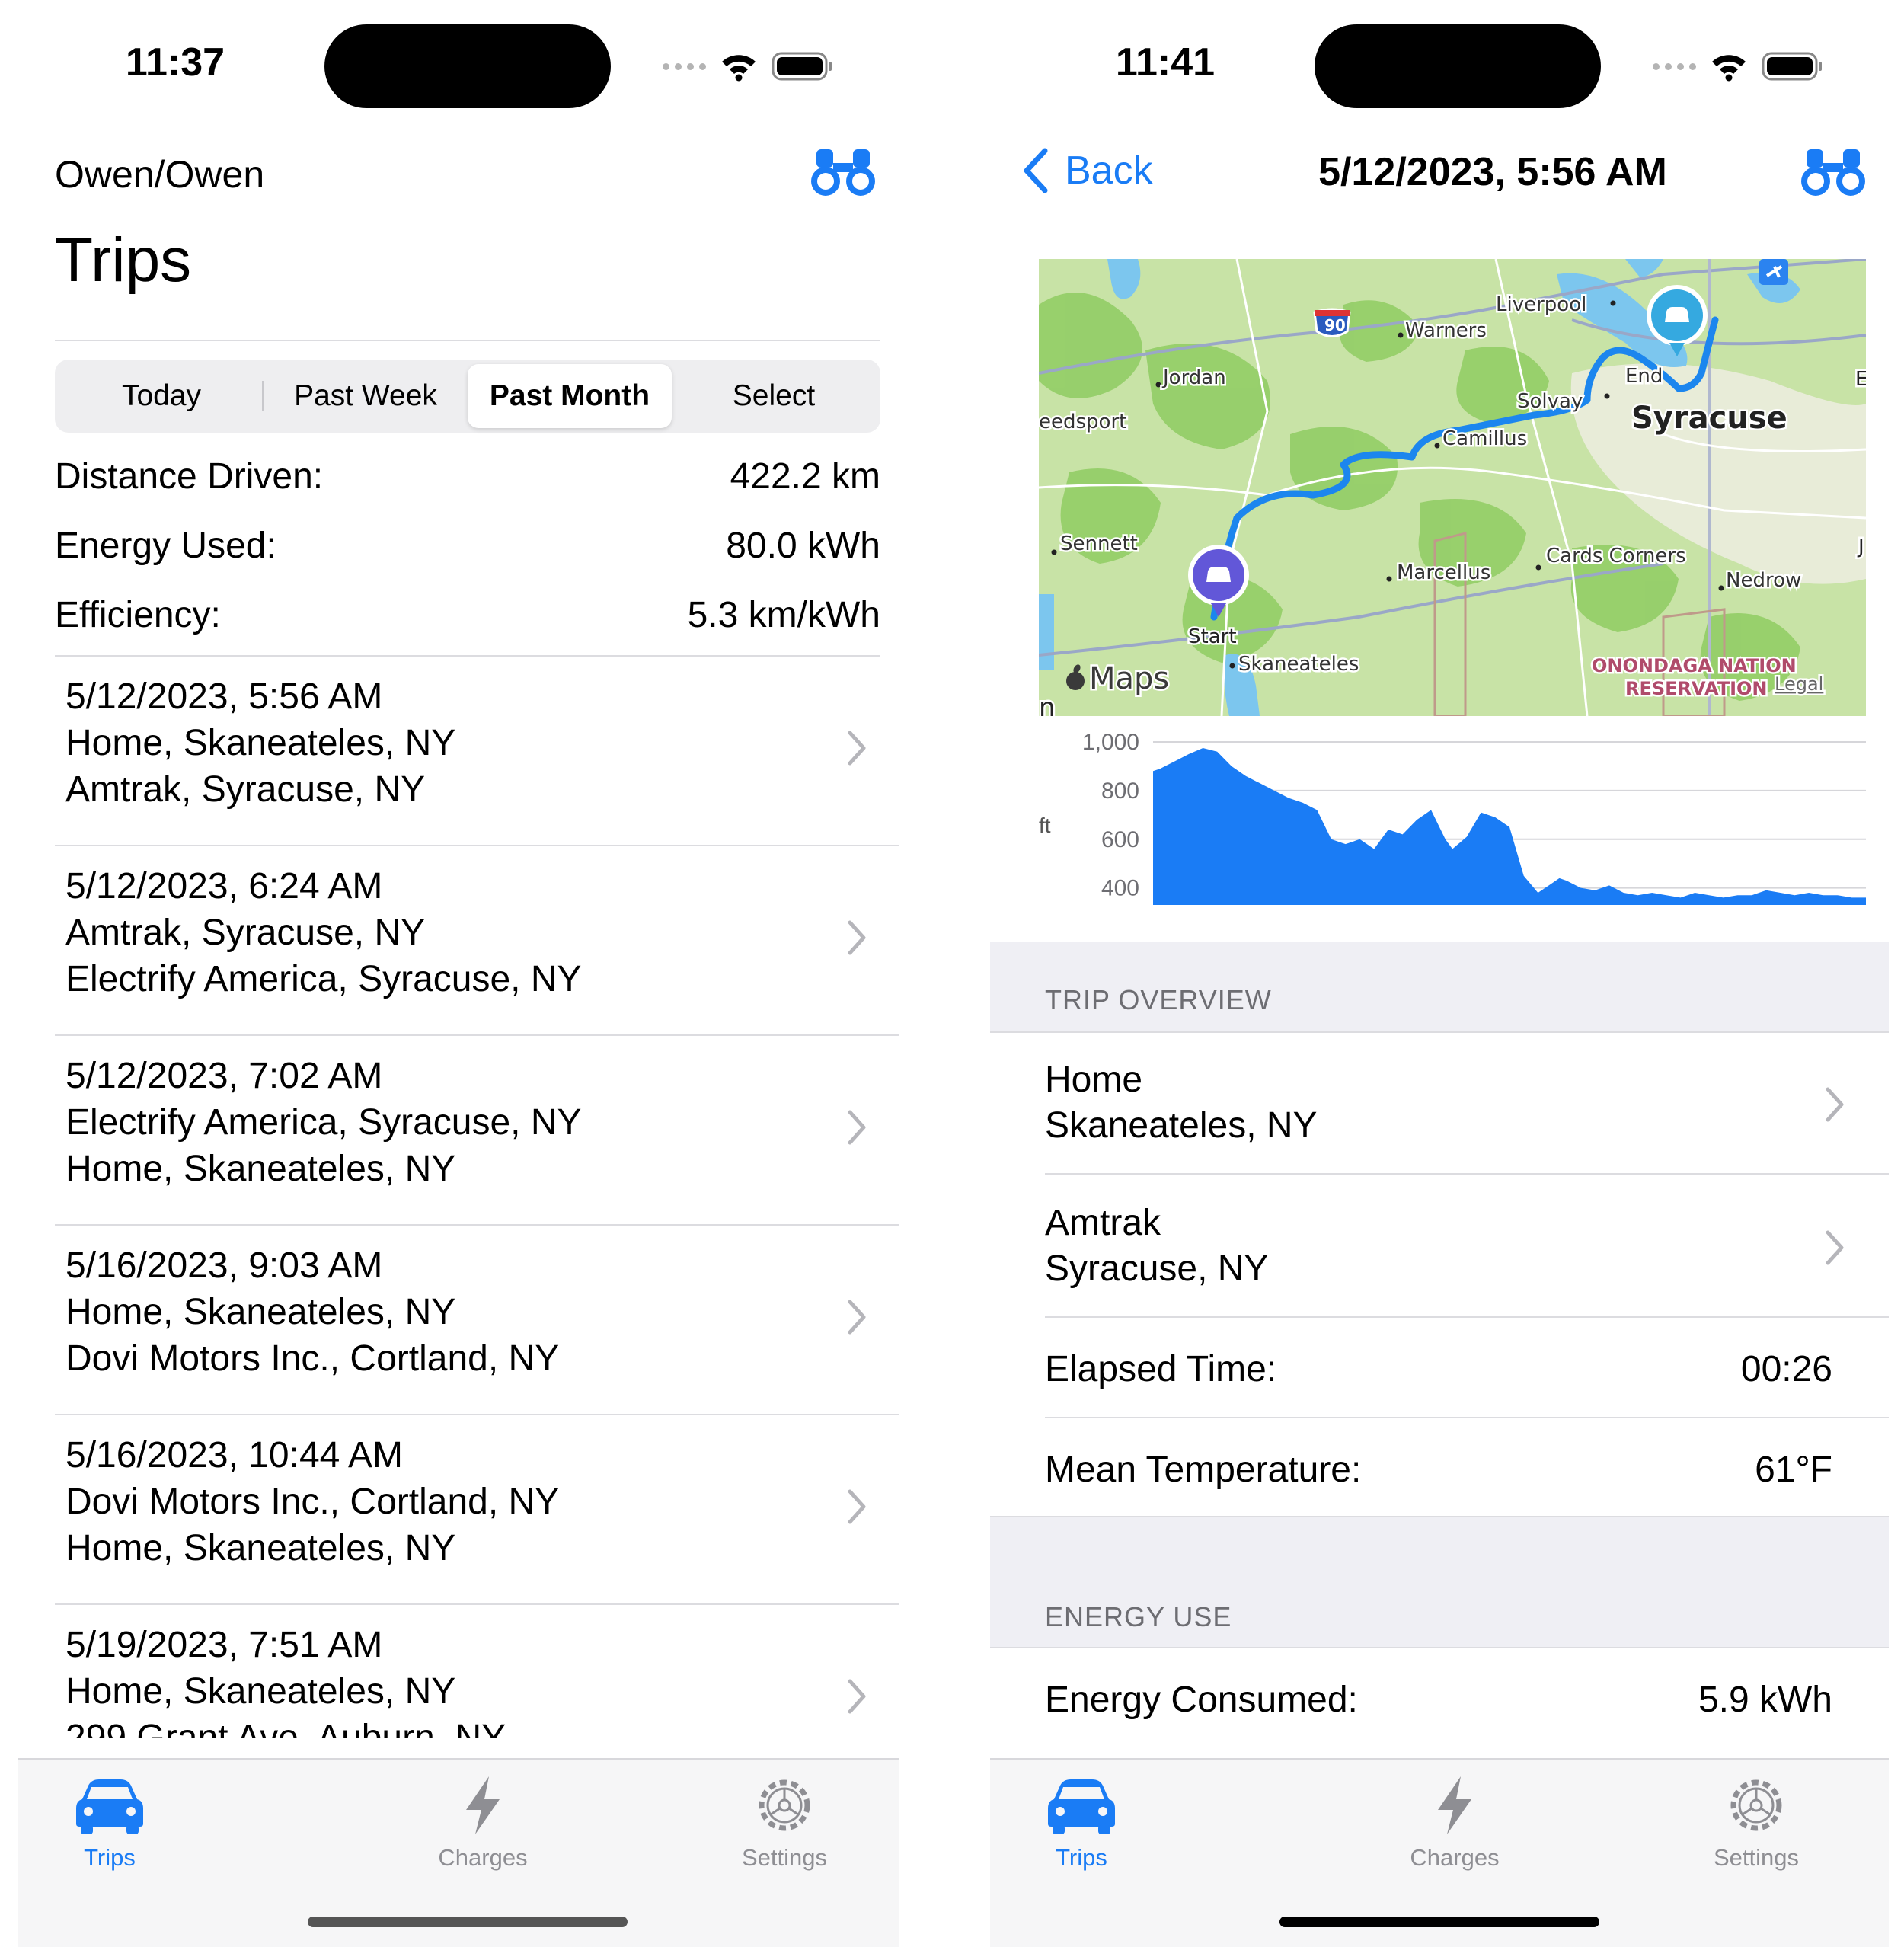 The image size is (1904, 1947). I want to click on title-divider, so click(467, 340).